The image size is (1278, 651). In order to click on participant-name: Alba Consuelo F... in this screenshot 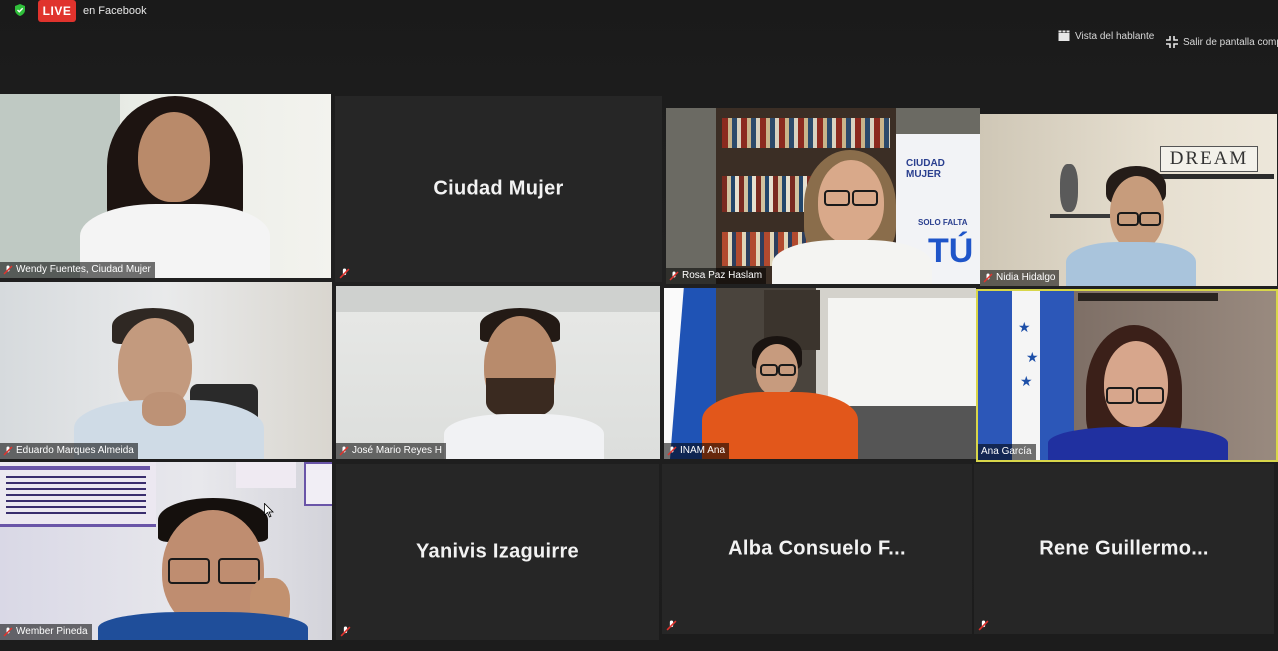, I will do `click(817, 548)`.